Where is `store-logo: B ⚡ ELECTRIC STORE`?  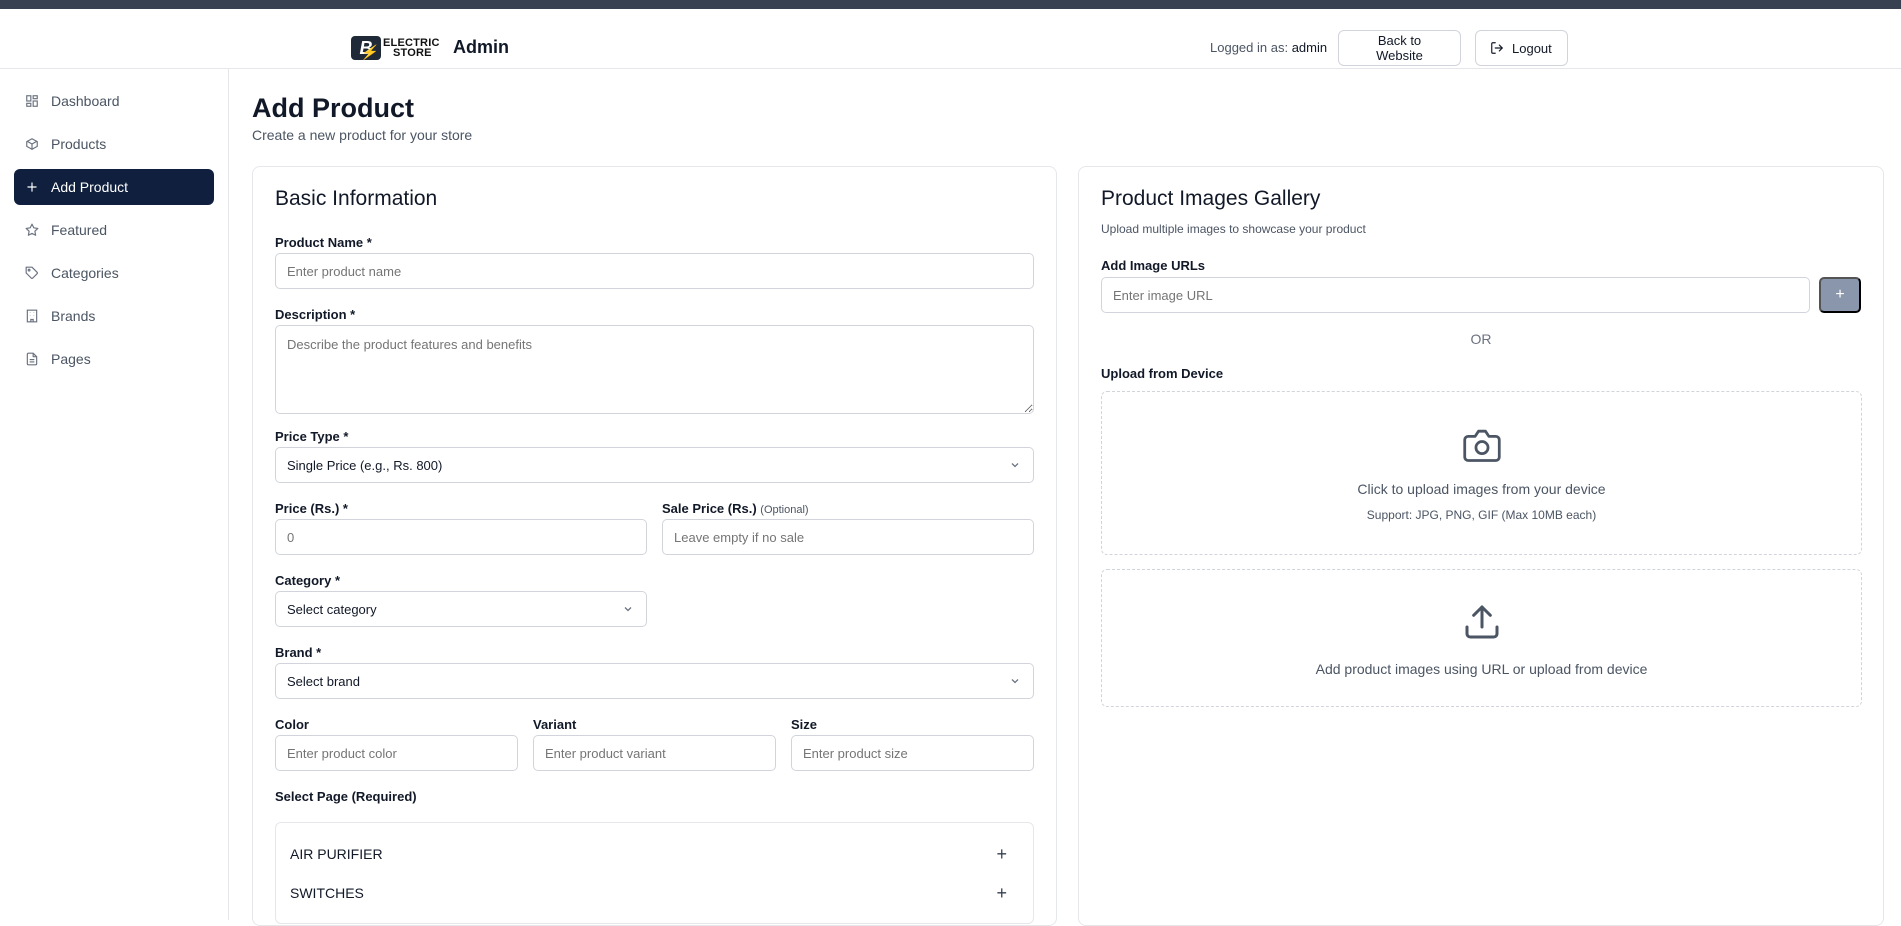 store-logo: B ⚡ ELECTRIC STORE is located at coordinates (395, 48).